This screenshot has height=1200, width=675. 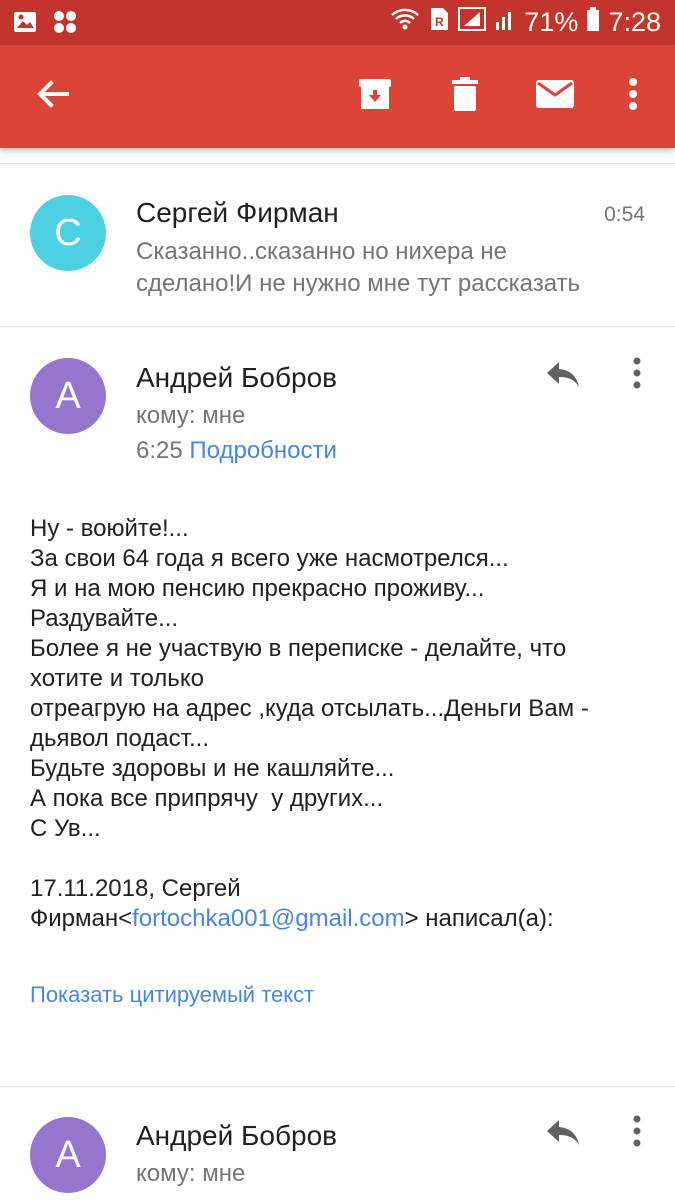 What do you see at coordinates (358, 283) in the screenshot?
I see `snippet-line: сделано!И не нужно мне тут рассказать` at bounding box center [358, 283].